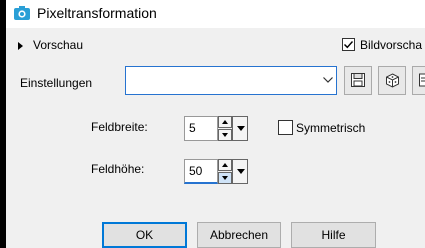 This screenshot has width=425, height=248. What do you see at coordinates (20, 46) in the screenshot?
I see `expander-arrow-icon` at bounding box center [20, 46].